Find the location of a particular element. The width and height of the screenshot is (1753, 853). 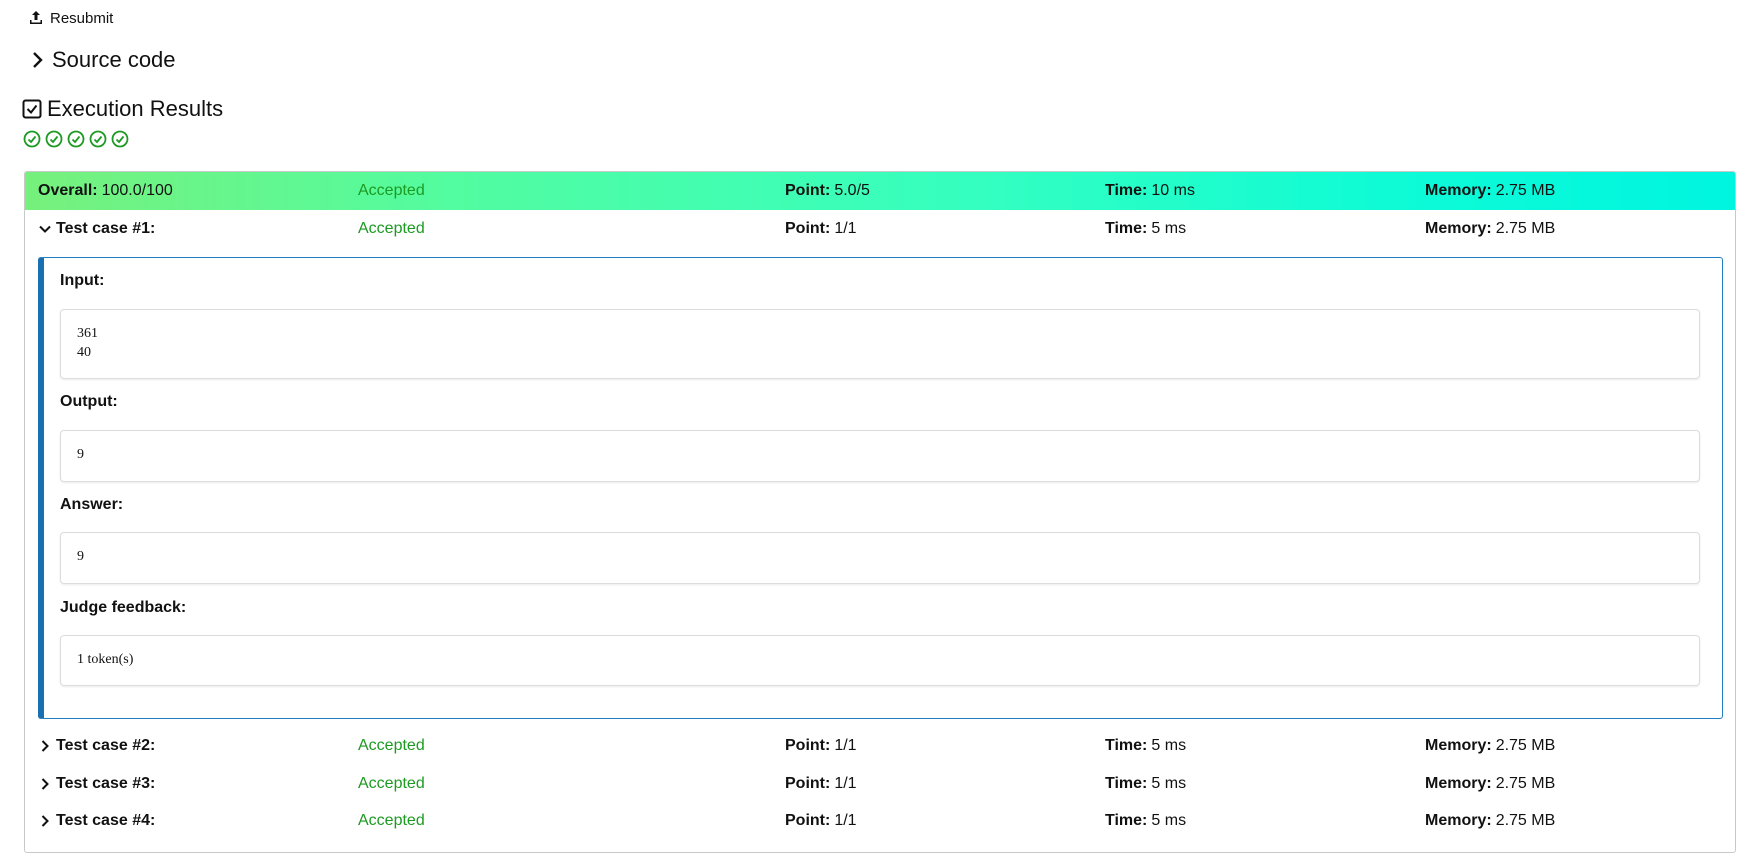

execution-results-heading: Execution Results is located at coordinates (122, 109).